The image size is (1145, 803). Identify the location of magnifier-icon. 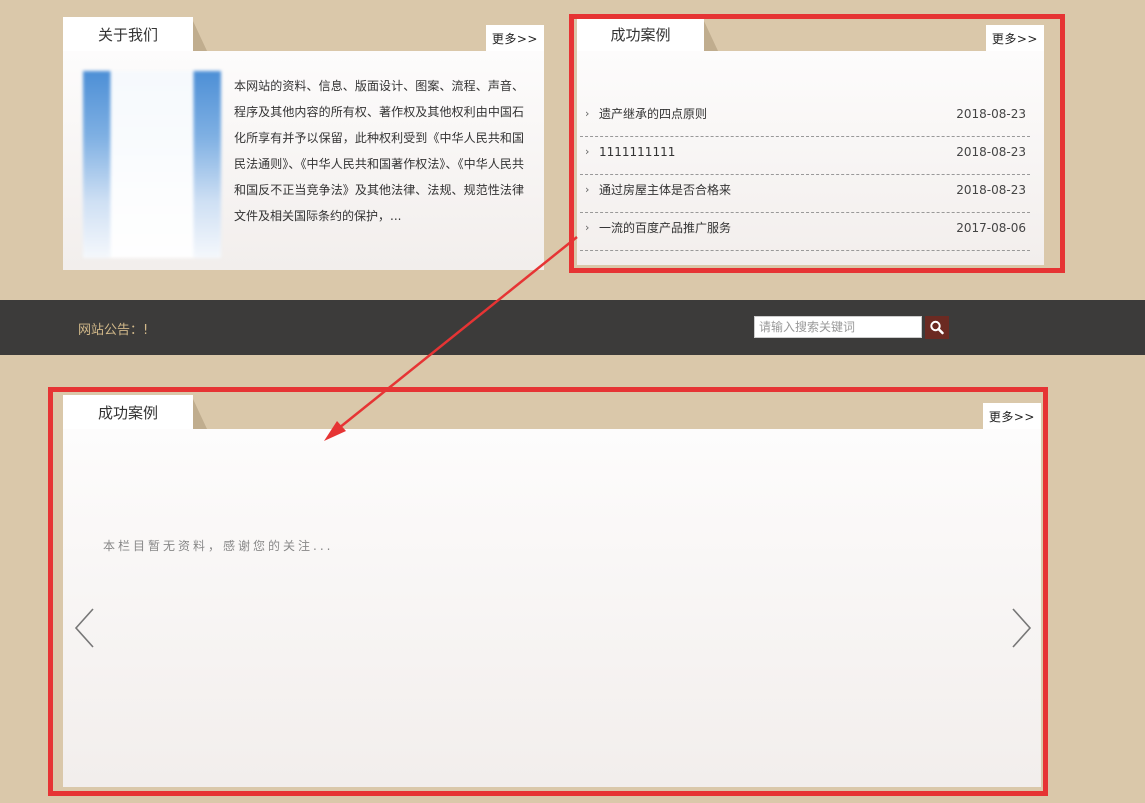
(937, 327).